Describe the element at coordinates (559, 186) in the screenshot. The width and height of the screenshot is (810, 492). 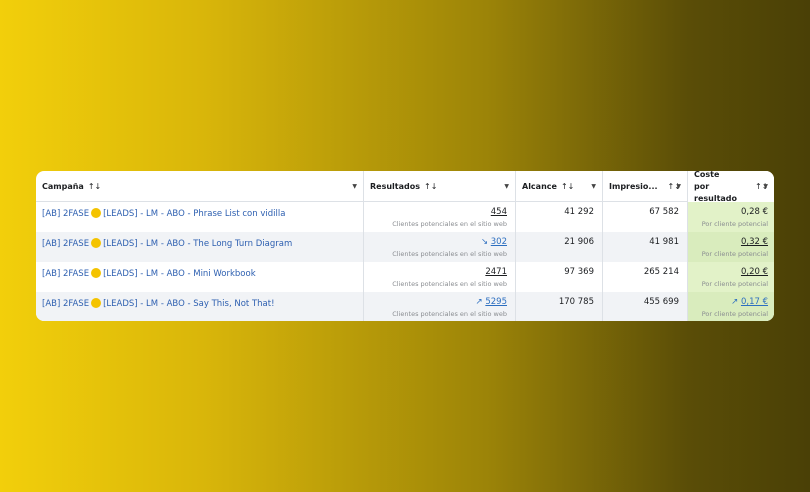
I see `column-header-reach: Alcance ↑↓ ▼` at that location.